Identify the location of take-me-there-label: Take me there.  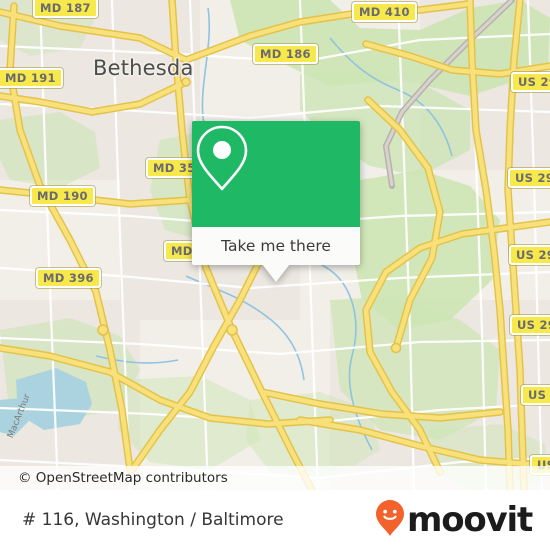
(276, 246).